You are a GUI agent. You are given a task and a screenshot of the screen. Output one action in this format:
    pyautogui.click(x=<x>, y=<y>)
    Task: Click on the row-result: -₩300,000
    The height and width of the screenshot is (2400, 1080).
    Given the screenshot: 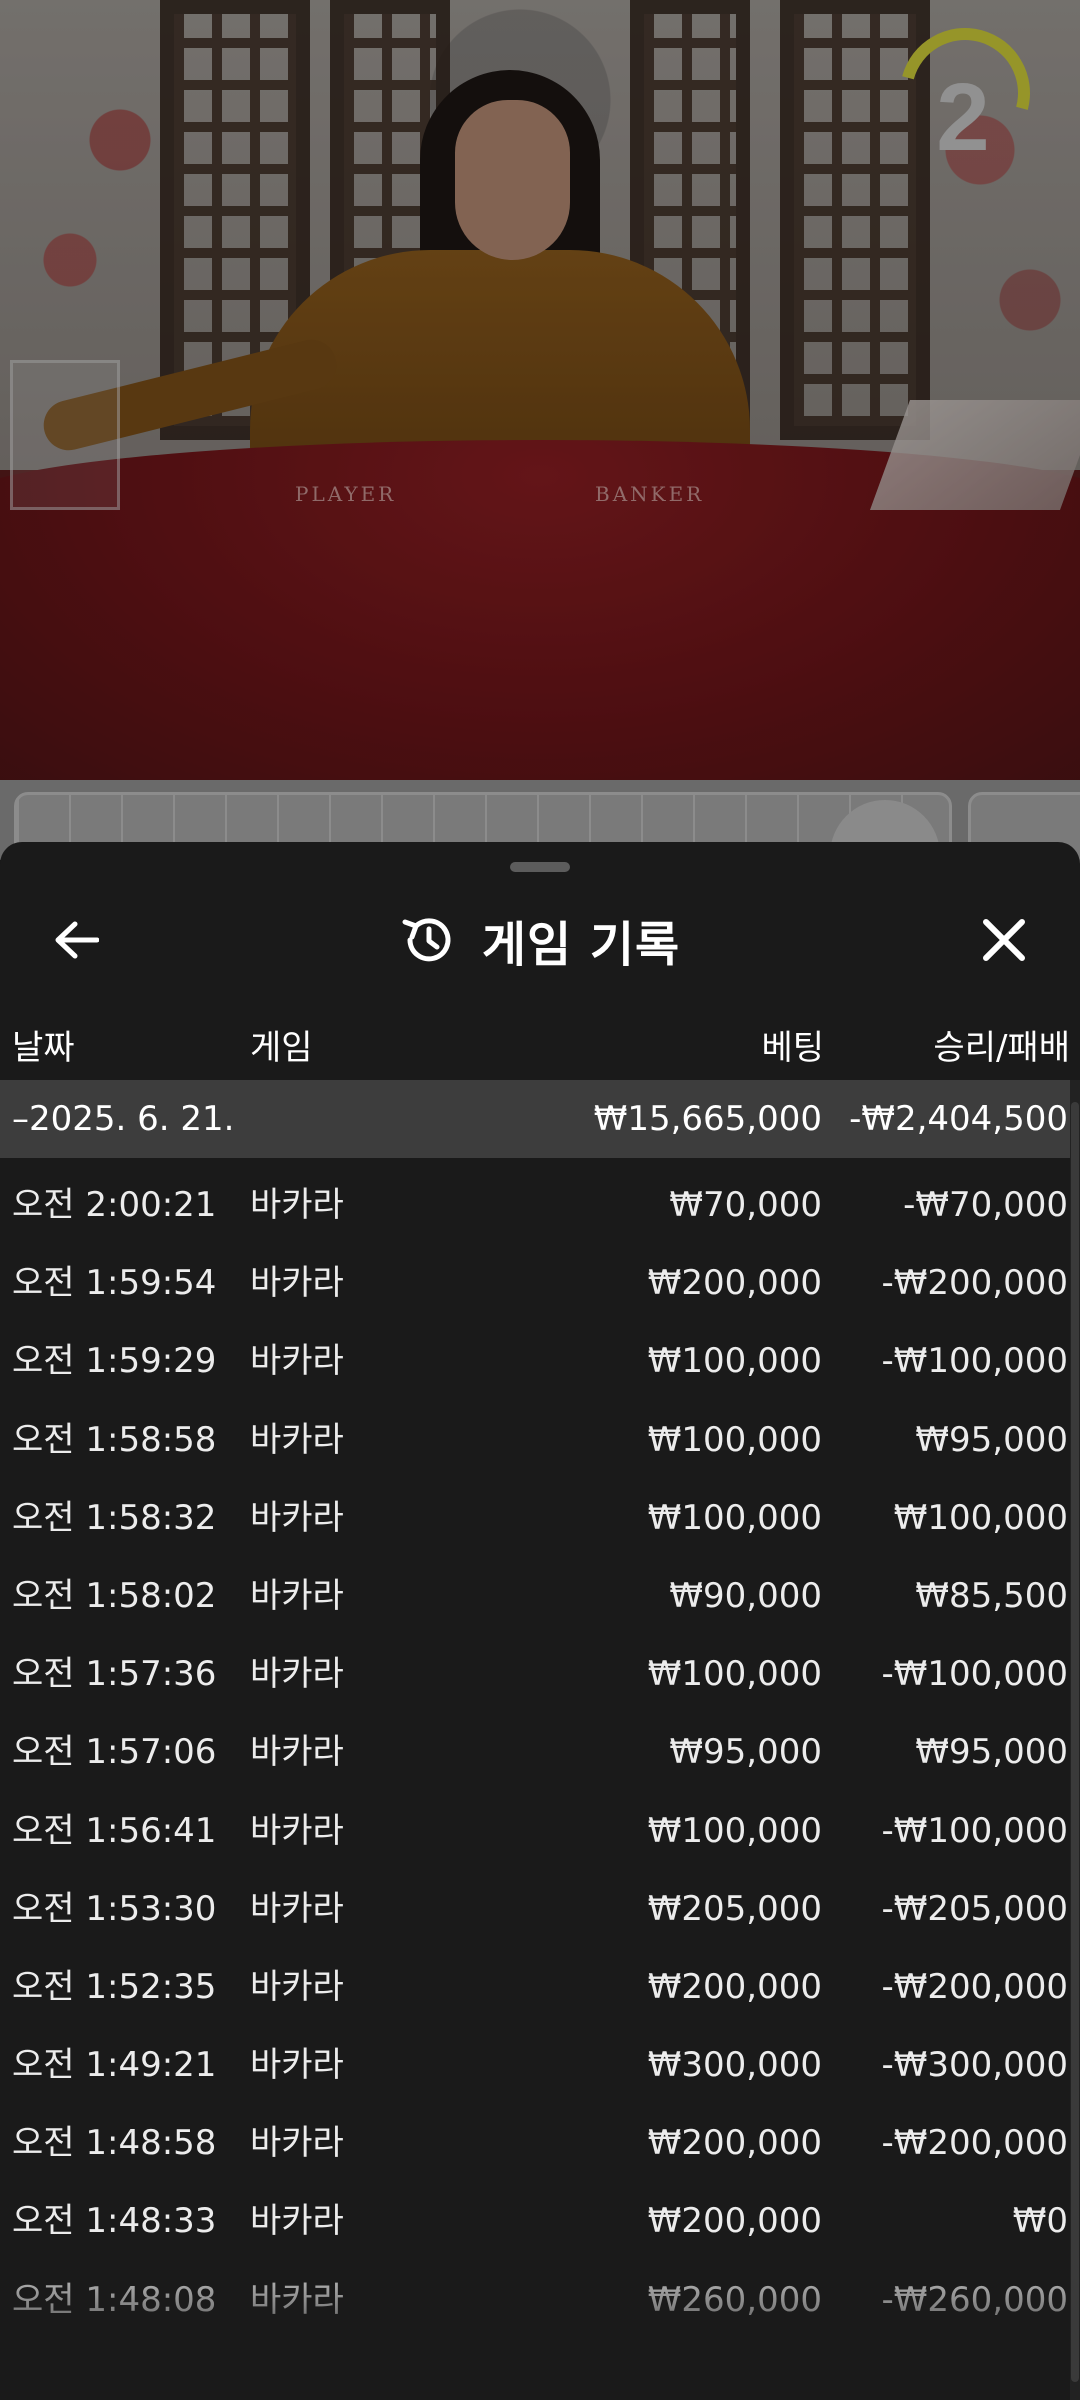 What is the action you would take?
    pyautogui.click(x=975, y=2065)
    